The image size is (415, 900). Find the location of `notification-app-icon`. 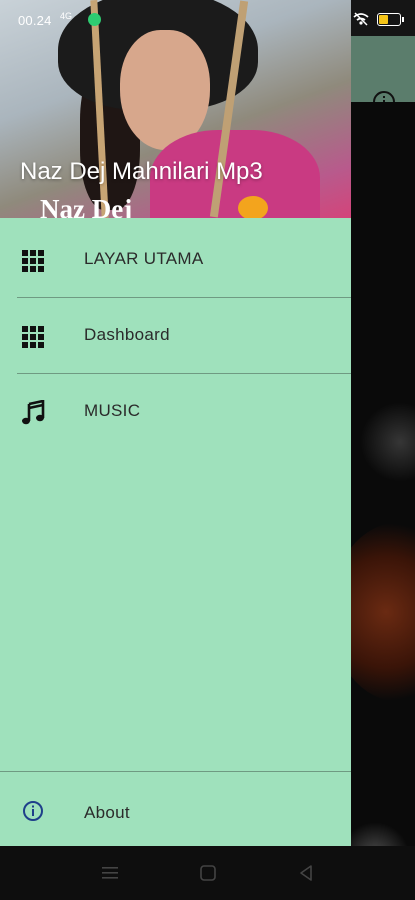

notification-app-icon is located at coordinates (94, 19).